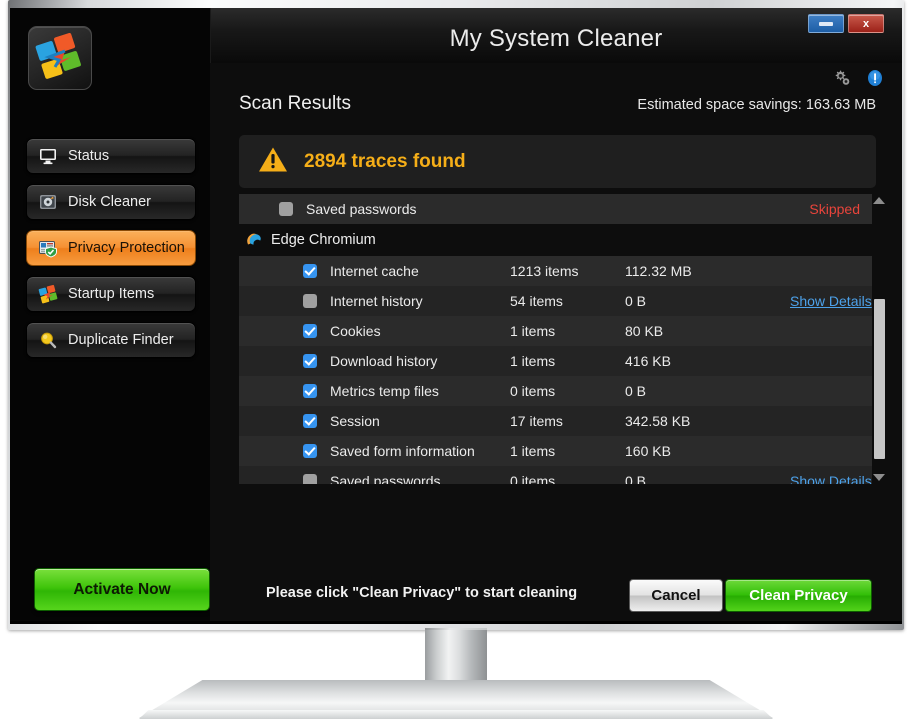 This screenshot has width=912, height=721. Describe the element at coordinates (756, 105) in the screenshot. I see `estimated-savings-text: Estimated space savings: 163.63 MB` at that location.